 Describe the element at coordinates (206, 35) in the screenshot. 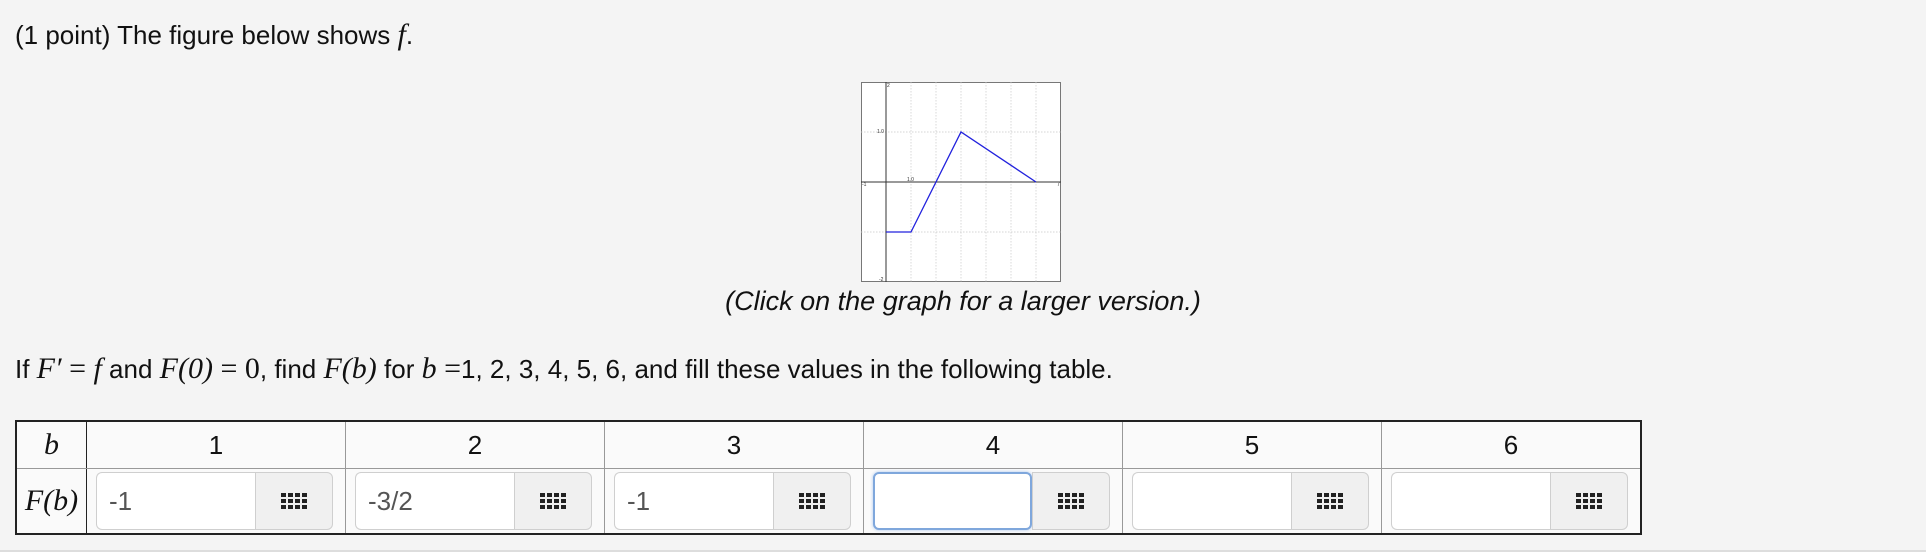

I see `statement-prefix: (1 point) The figure below shows` at that location.